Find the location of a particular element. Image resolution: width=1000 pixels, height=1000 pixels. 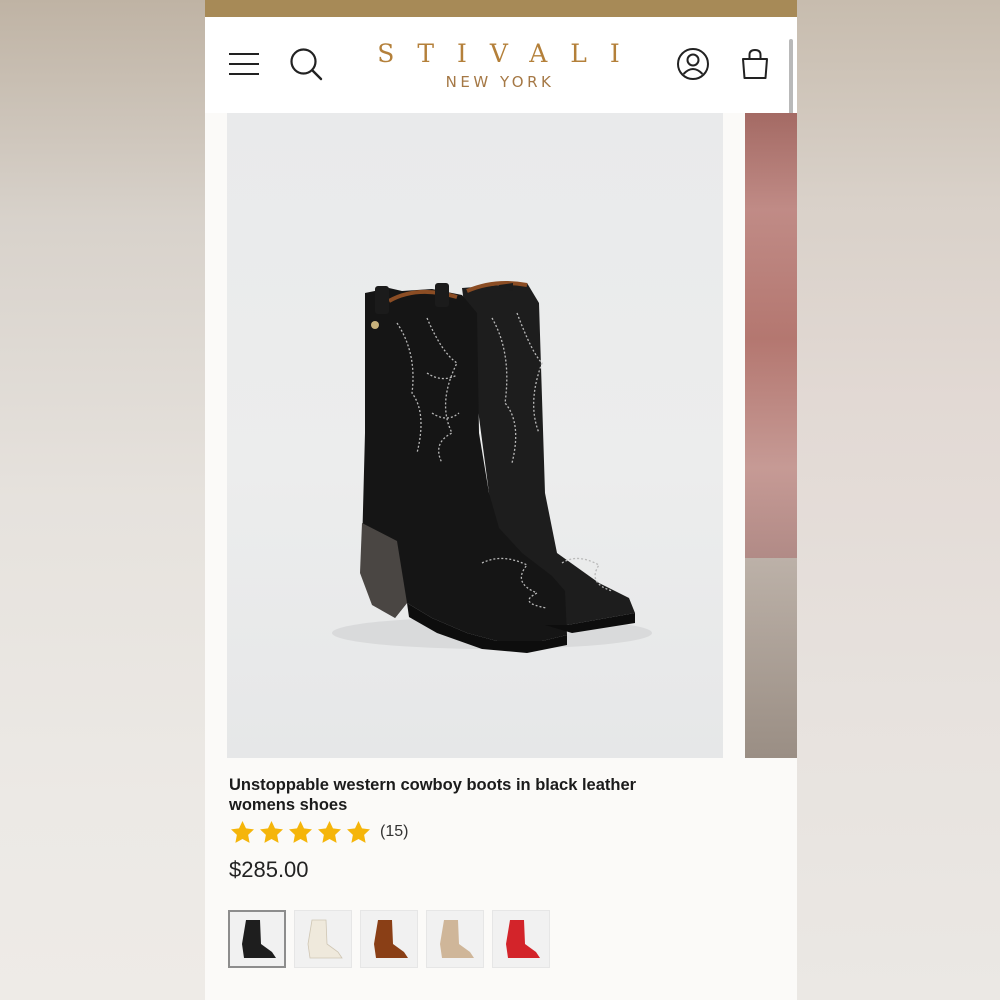

swatch-white is located at coordinates (323, 939).